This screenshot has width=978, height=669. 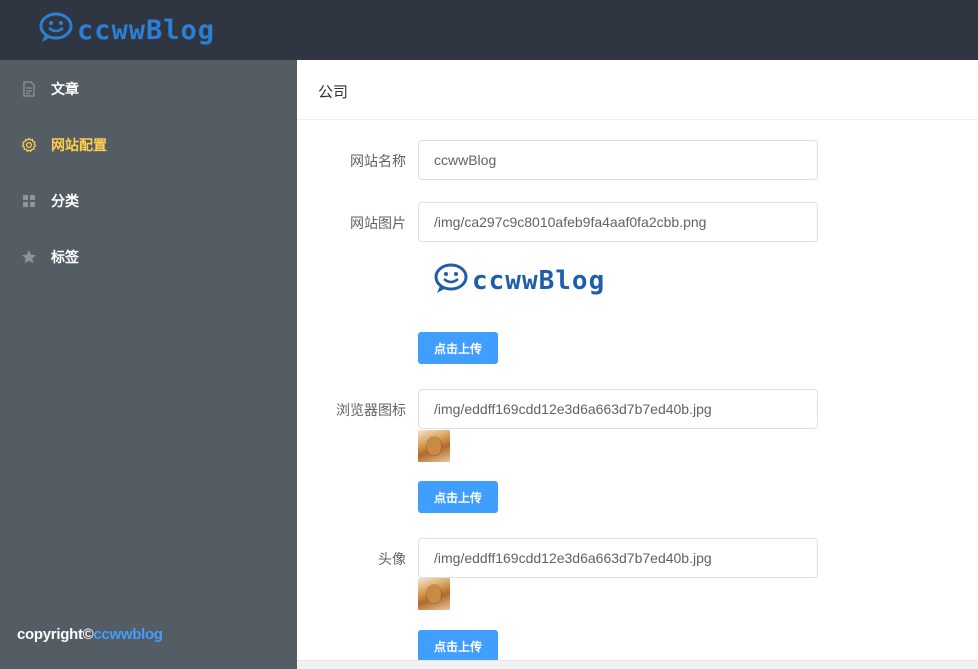 I want to click on sidebar-item-site-config: 网站配置, so click(x=148, y=145).